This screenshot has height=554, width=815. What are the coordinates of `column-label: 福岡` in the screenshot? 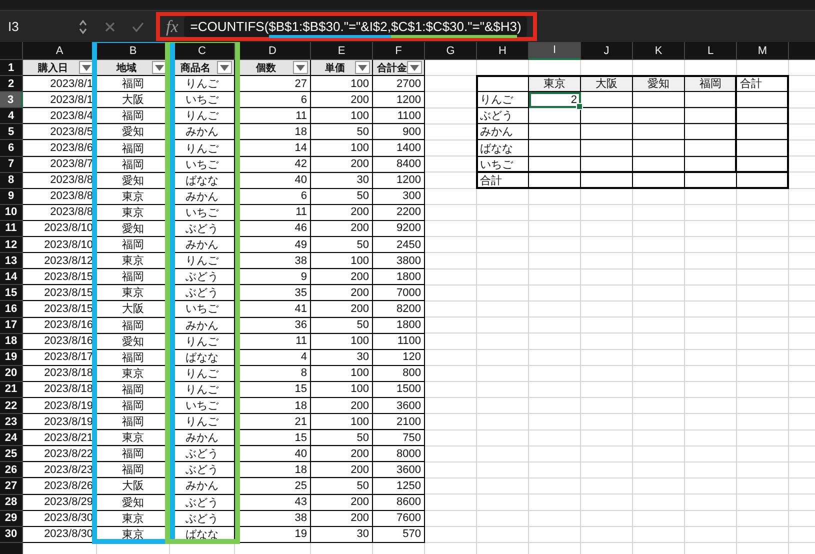 It's located at (711, 84).